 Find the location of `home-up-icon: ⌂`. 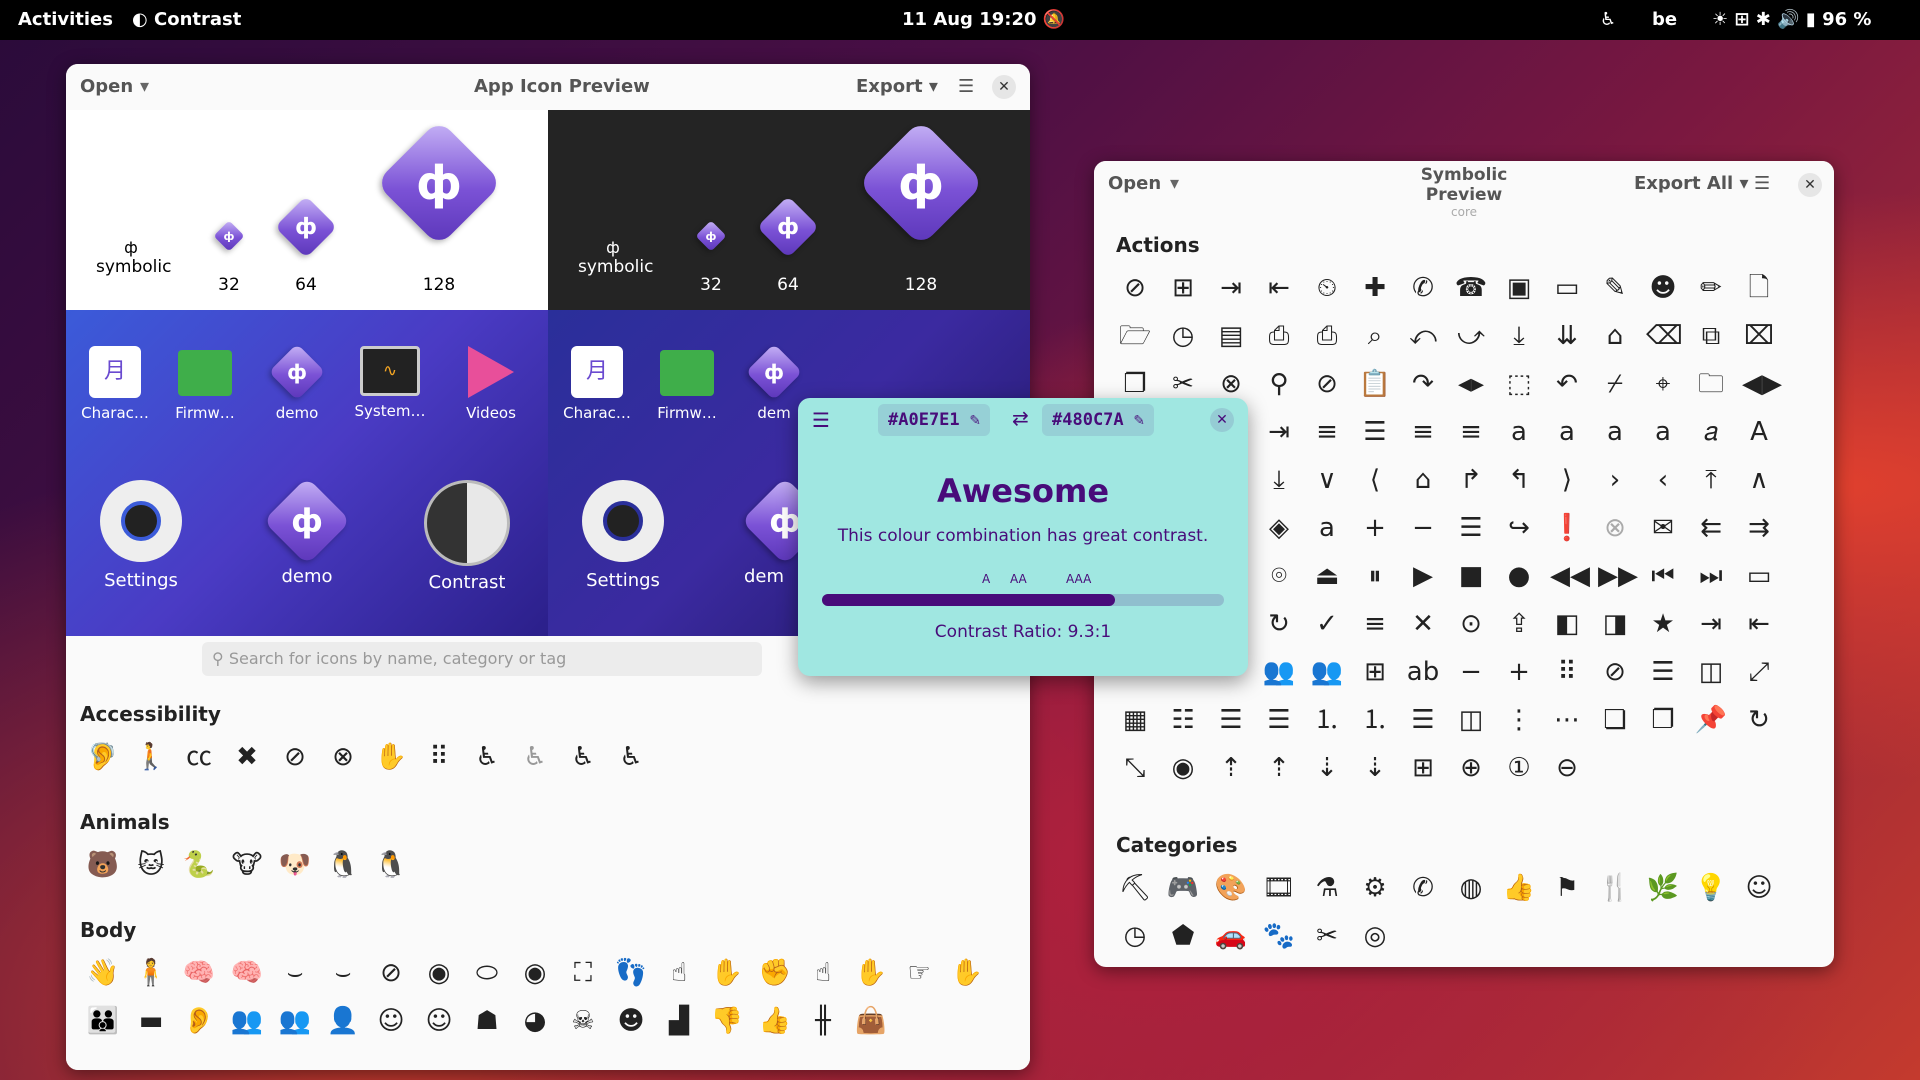

home-up-icon: ⌂ is located at coordinates (1615, 336).